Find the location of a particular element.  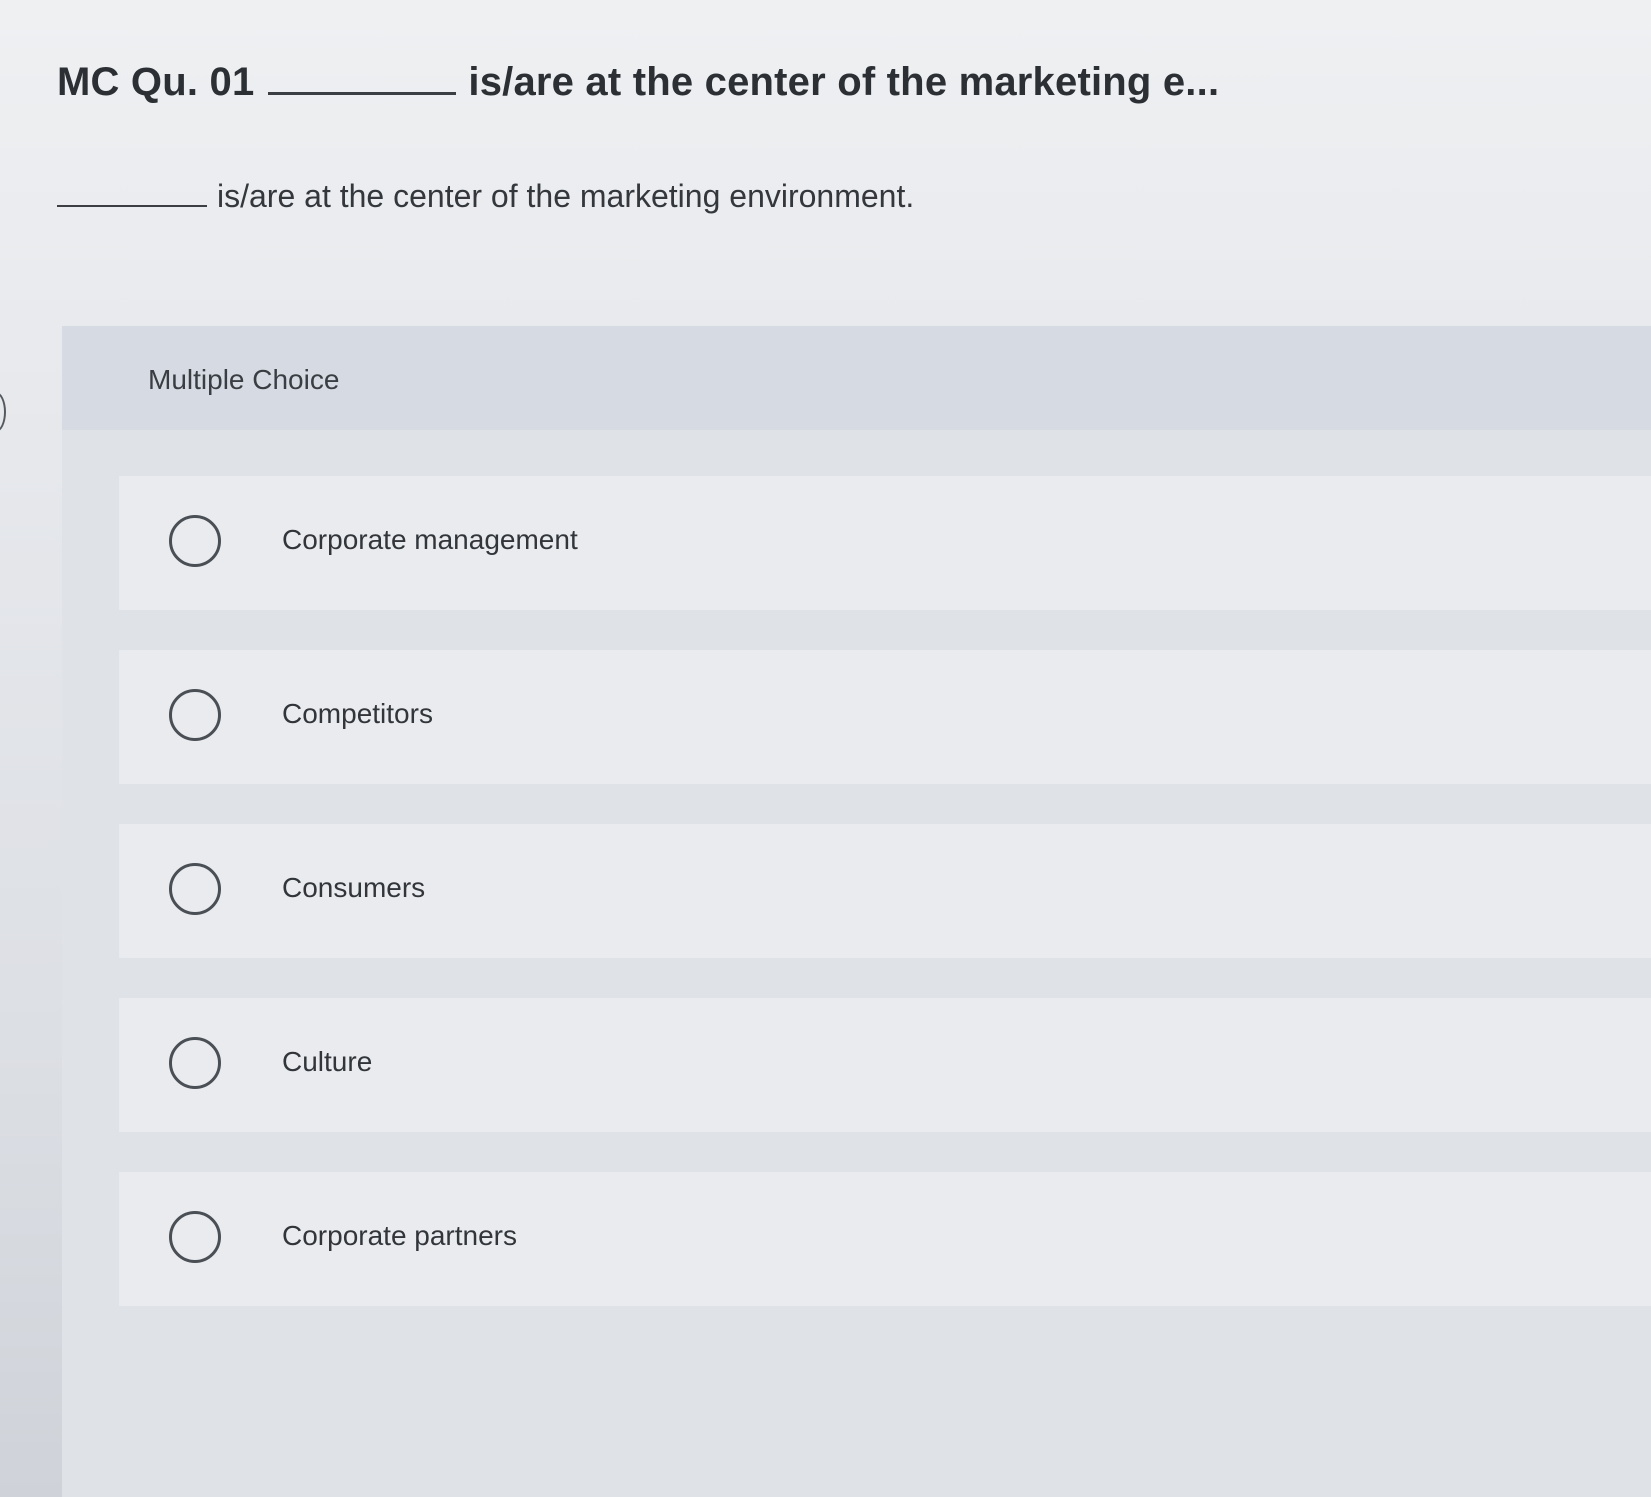

answer-option-label: Corporate partners is located at coordinates (400, 1235).